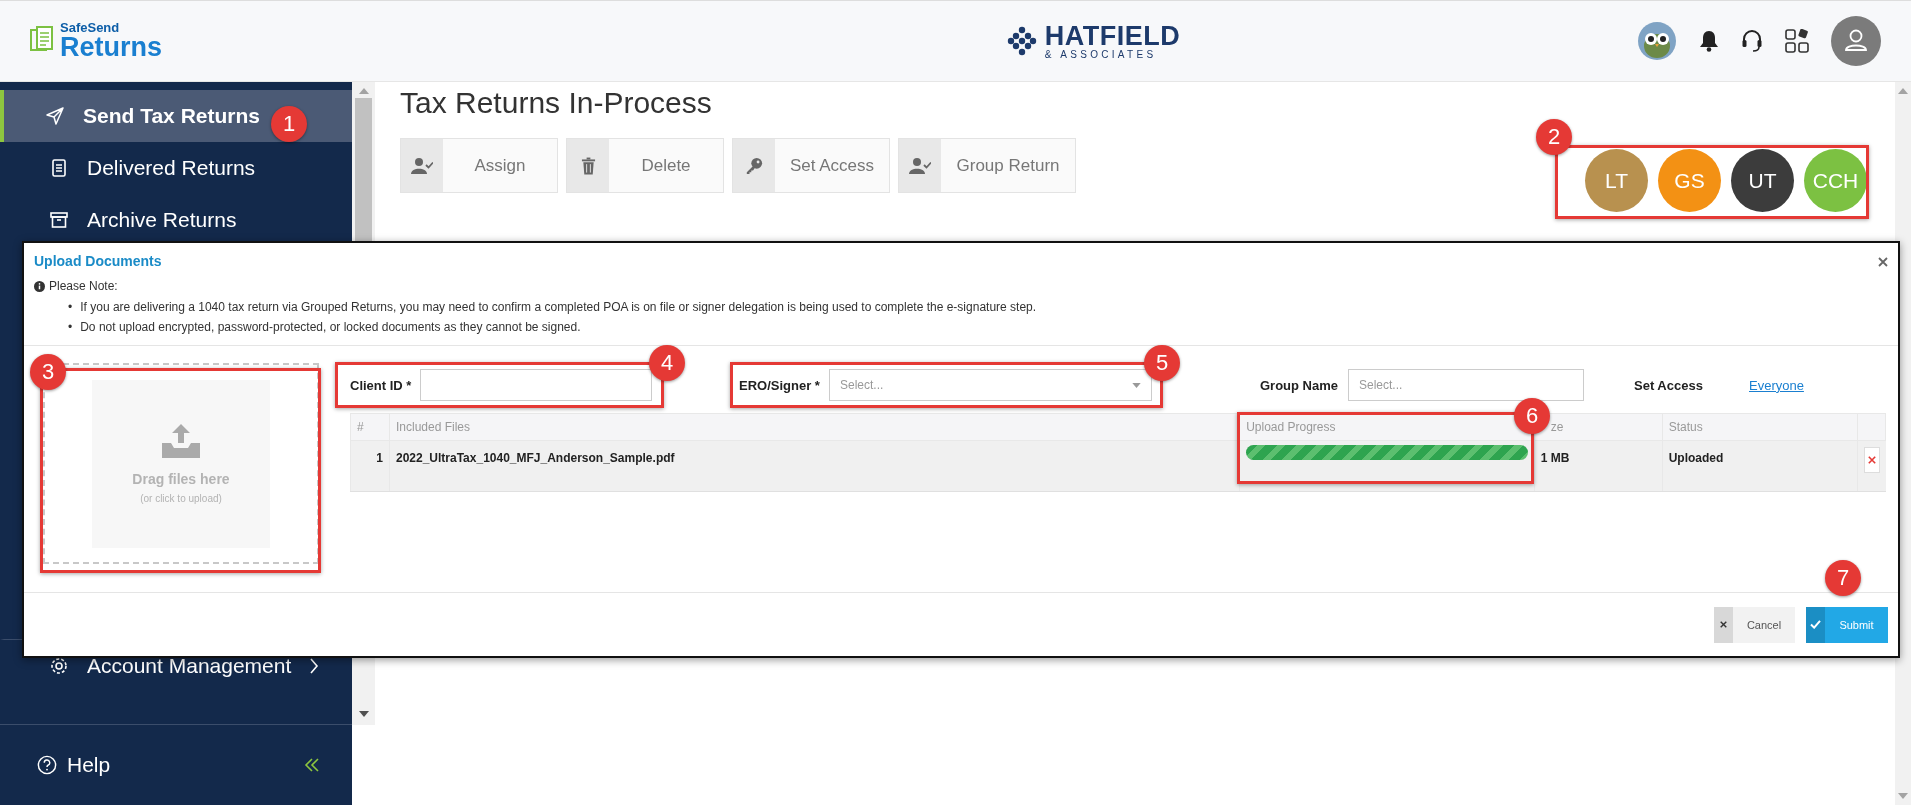 The width and height of the screenshot is (1911, 806). What do you see at coordinates (1689, 180) in the screenshot?
I see `integration-avatar: GS` at bounding box center [1689, 180].